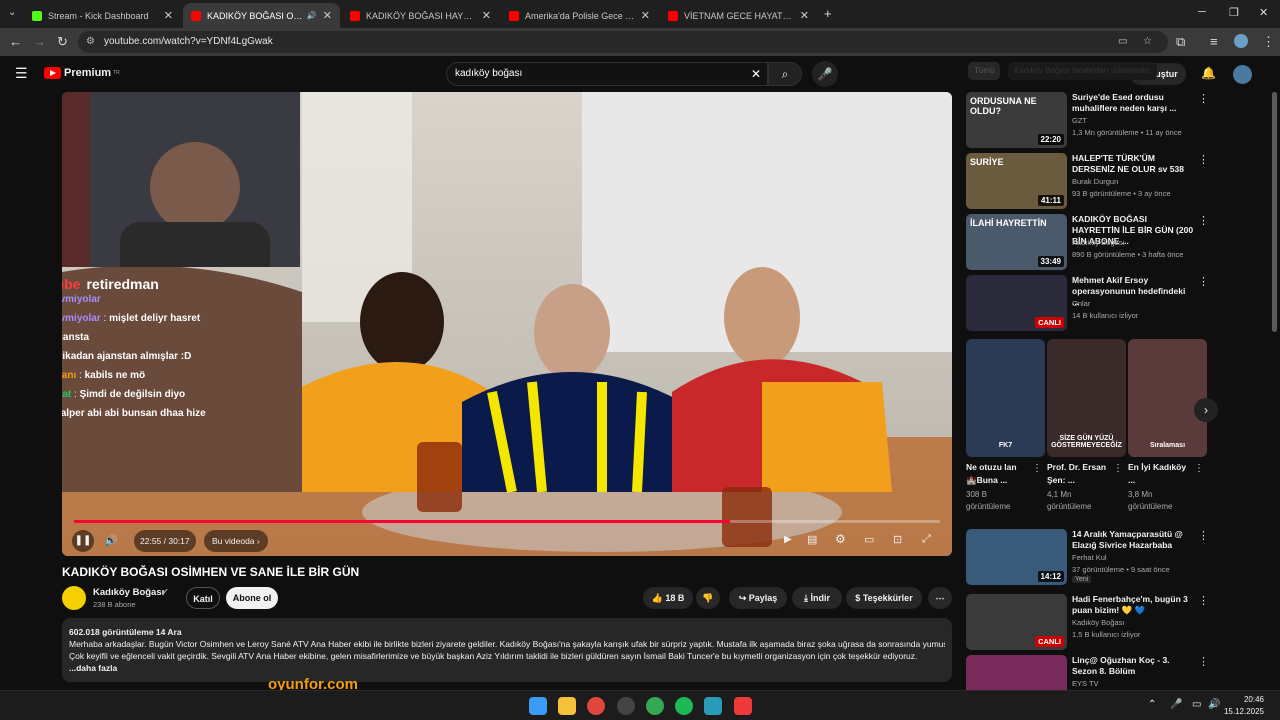 The width and height of the screenshot is (1280, 720). What do you see at coordinates (668, 598) in the screenshot?
I see `like-button: 👍 18 B` at bounding box center [668, 598].